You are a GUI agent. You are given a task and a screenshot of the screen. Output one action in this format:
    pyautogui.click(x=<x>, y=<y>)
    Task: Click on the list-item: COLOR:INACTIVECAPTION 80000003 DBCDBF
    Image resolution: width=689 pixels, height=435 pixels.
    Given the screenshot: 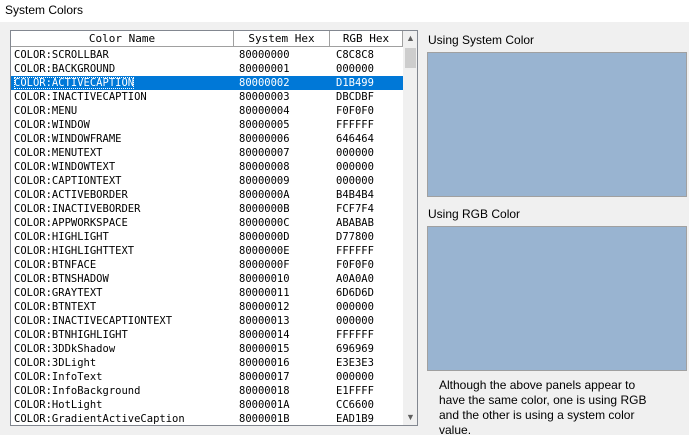 What is the action you would take?
    pyautogui.click(x=207, y=97)
    